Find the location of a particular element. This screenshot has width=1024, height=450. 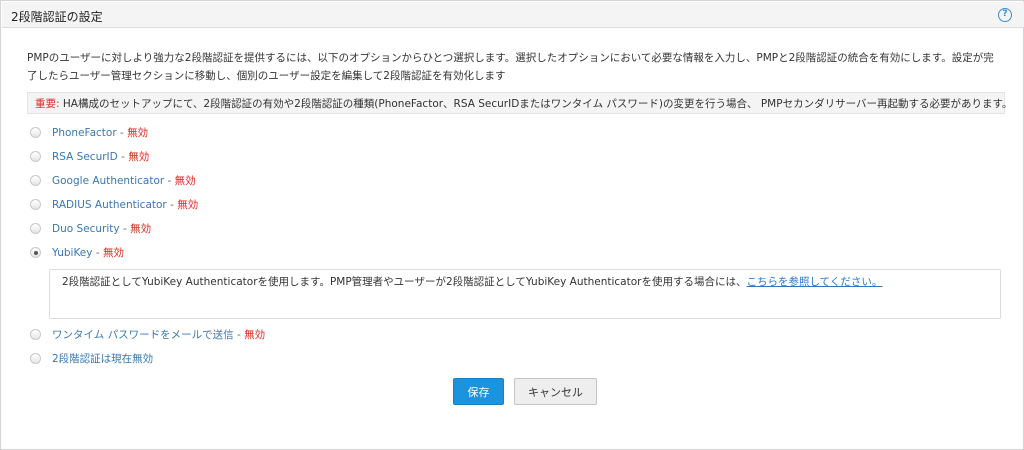

info-link: こちらを参照してください。 is located at coordinates (814, 282).